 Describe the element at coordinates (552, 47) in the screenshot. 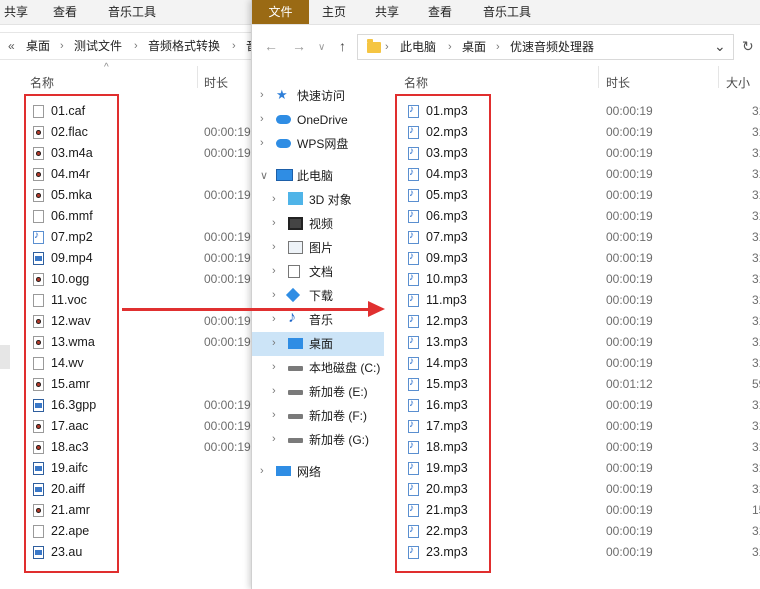

I see `breadcrumb-item: 优速音频处理器` at that location.